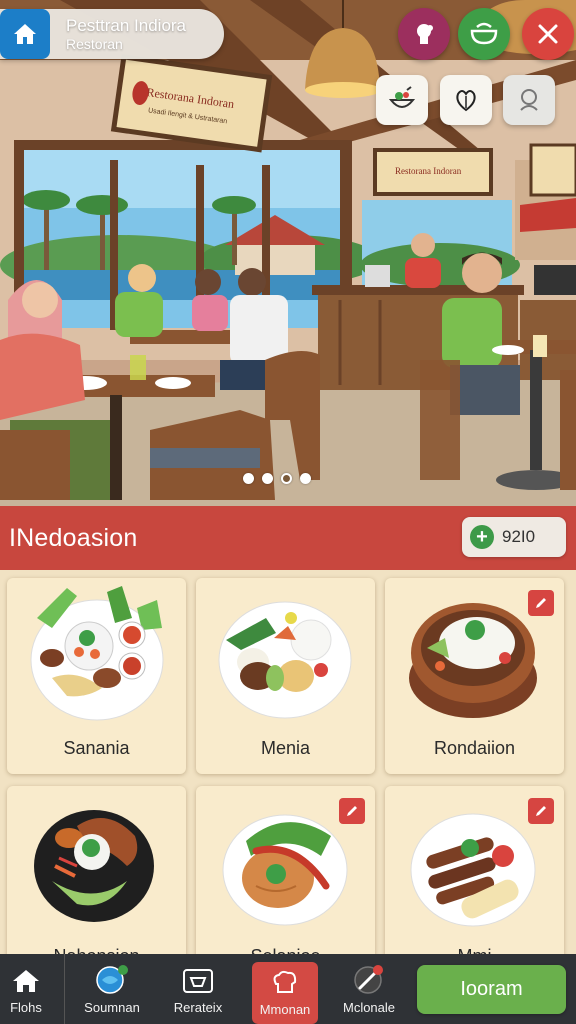 The width and height of the screenshot is (576, 1024). I want to click on nav-label: Mclonale, so click(369, 1007).